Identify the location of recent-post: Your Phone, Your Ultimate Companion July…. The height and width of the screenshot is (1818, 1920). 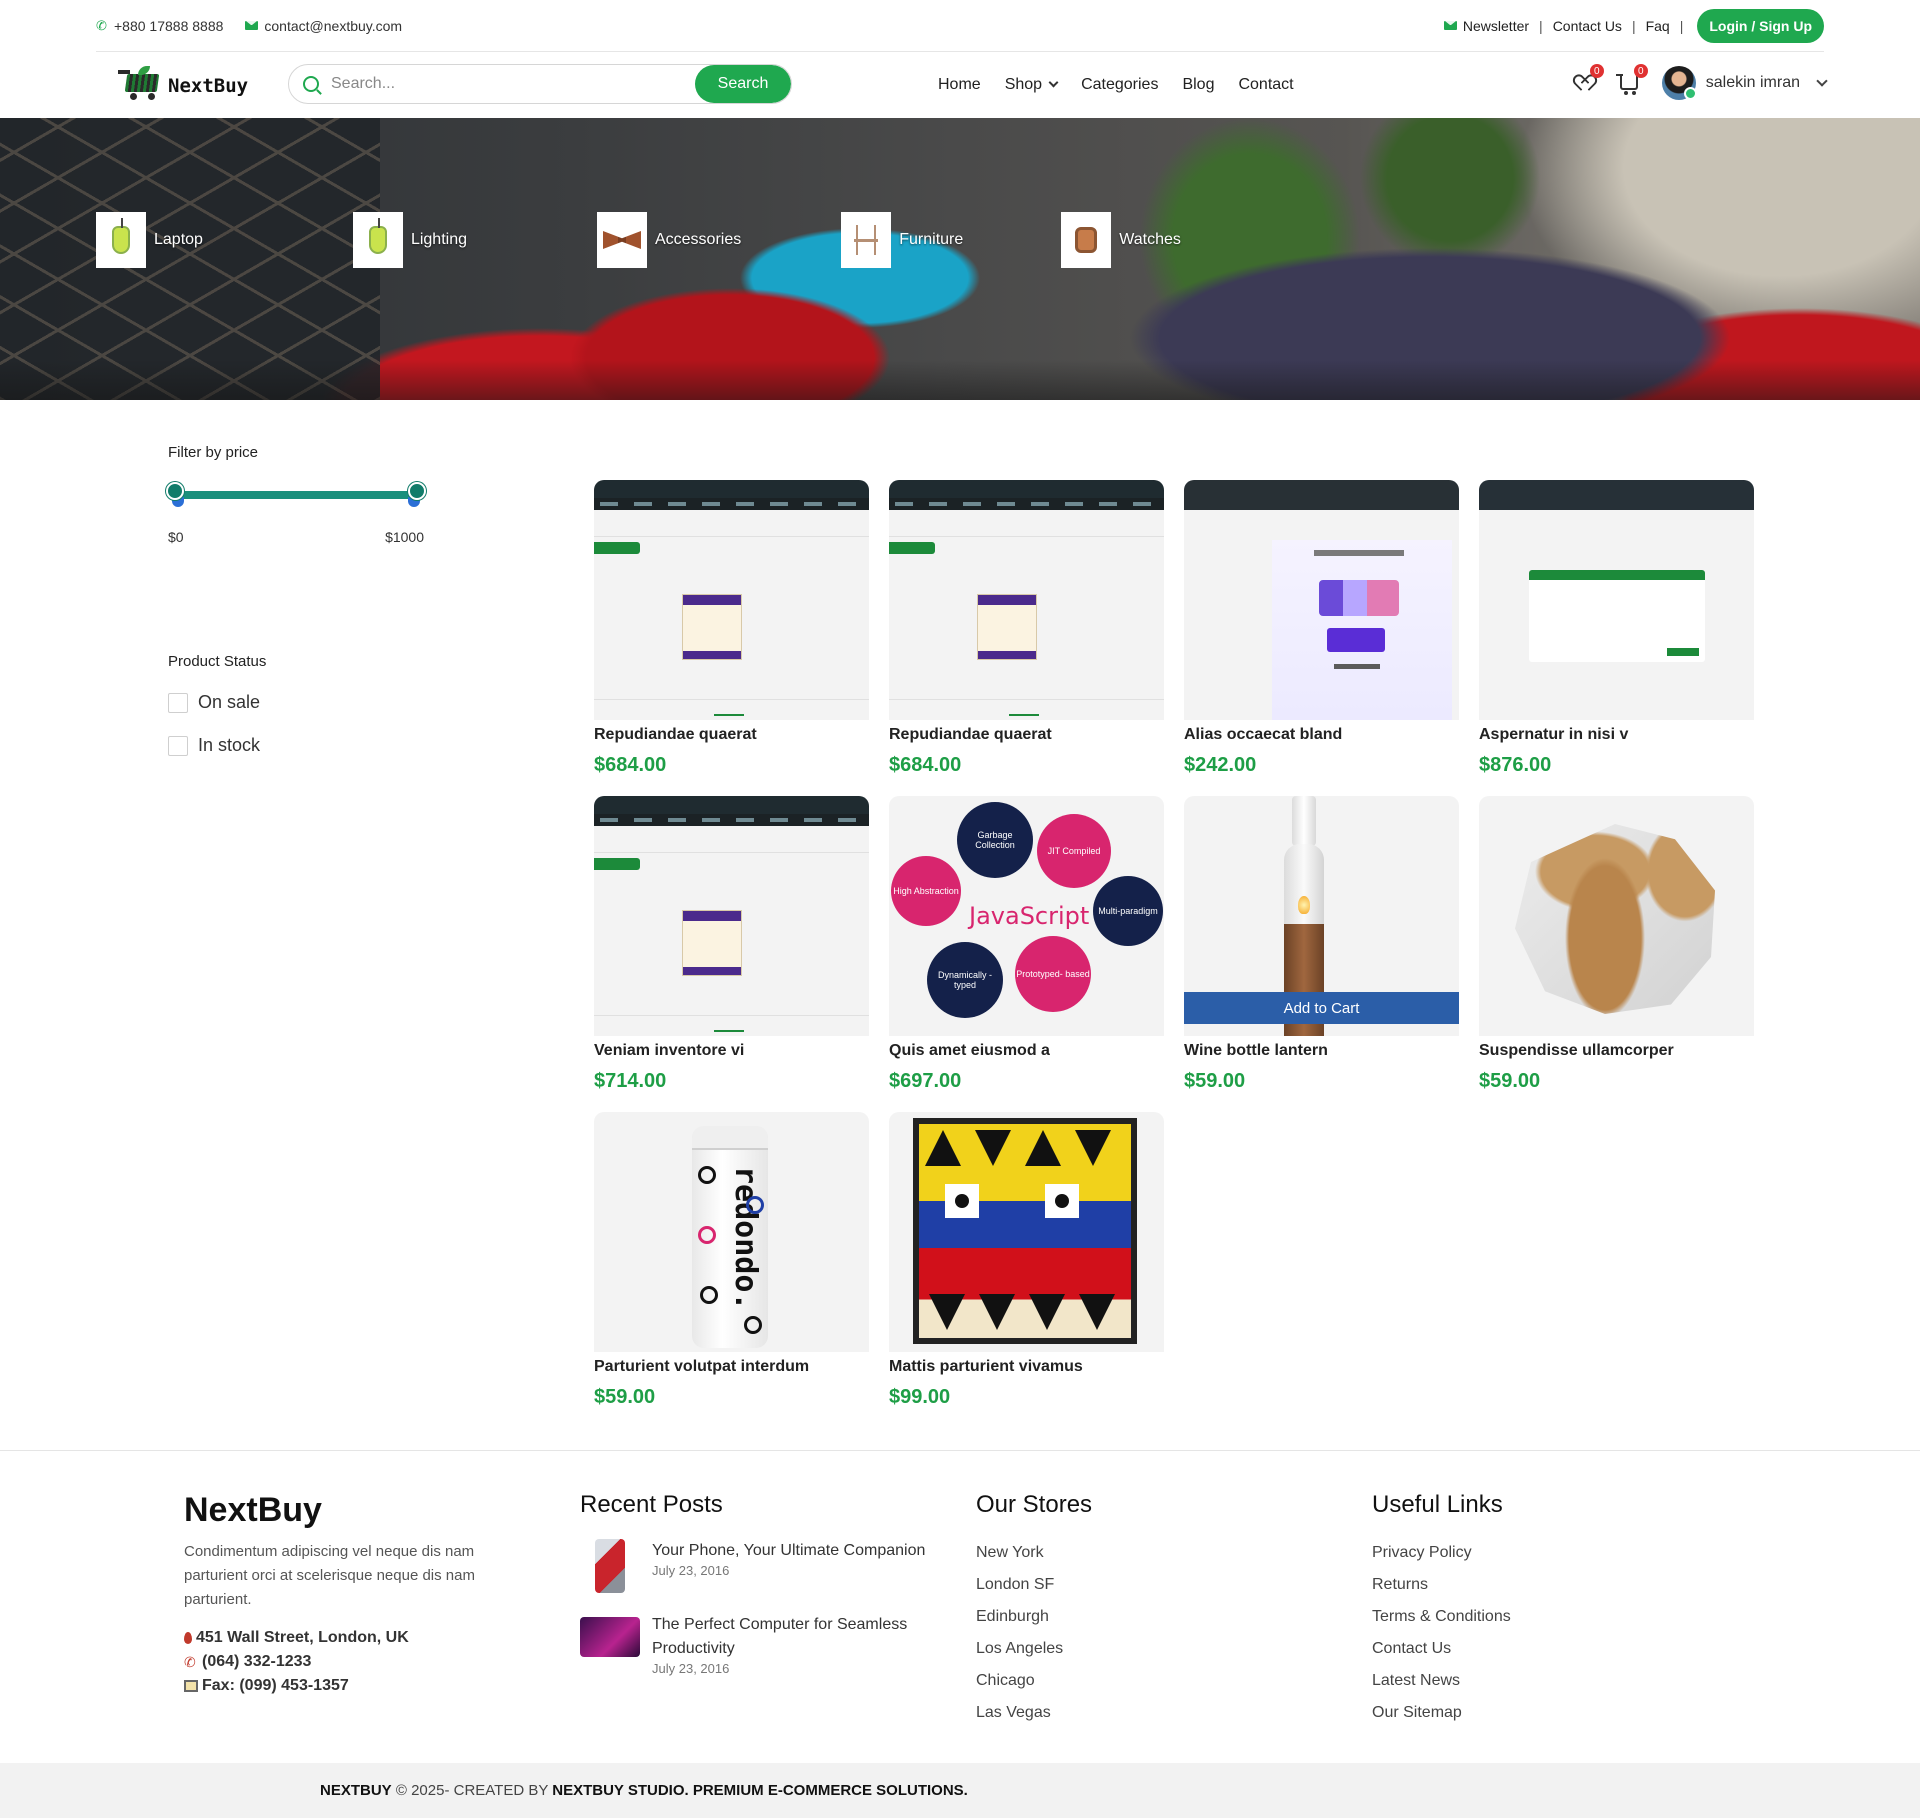
(760, 1566).